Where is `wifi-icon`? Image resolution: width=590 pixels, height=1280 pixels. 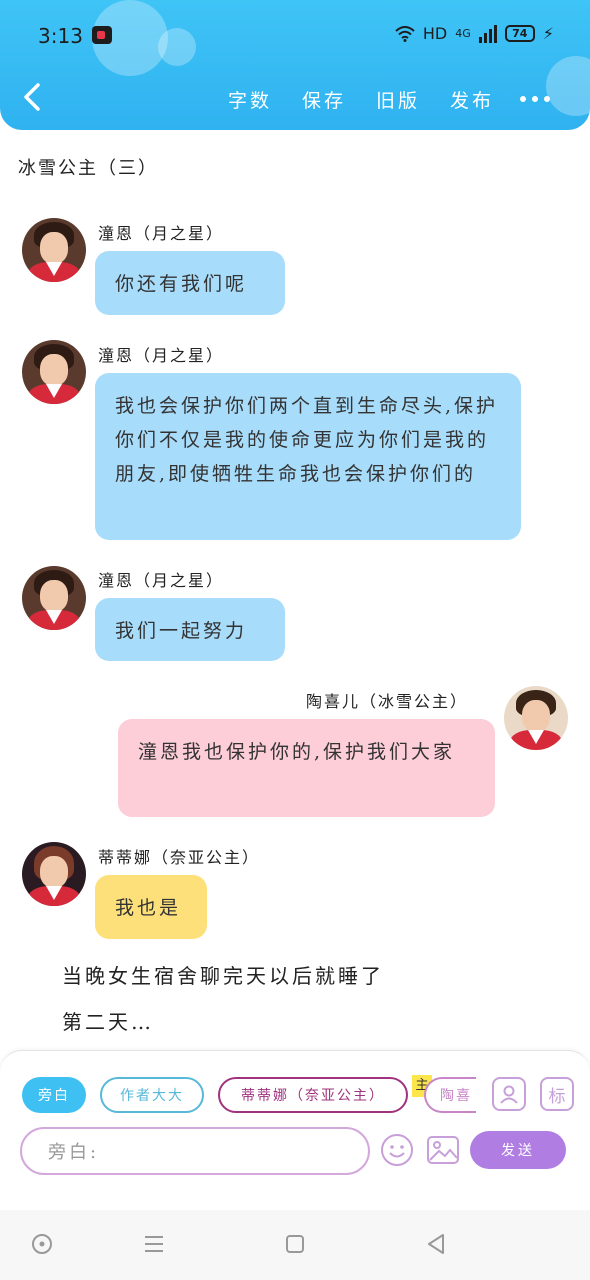 wifi-icon is located at coordinates (405, 33).